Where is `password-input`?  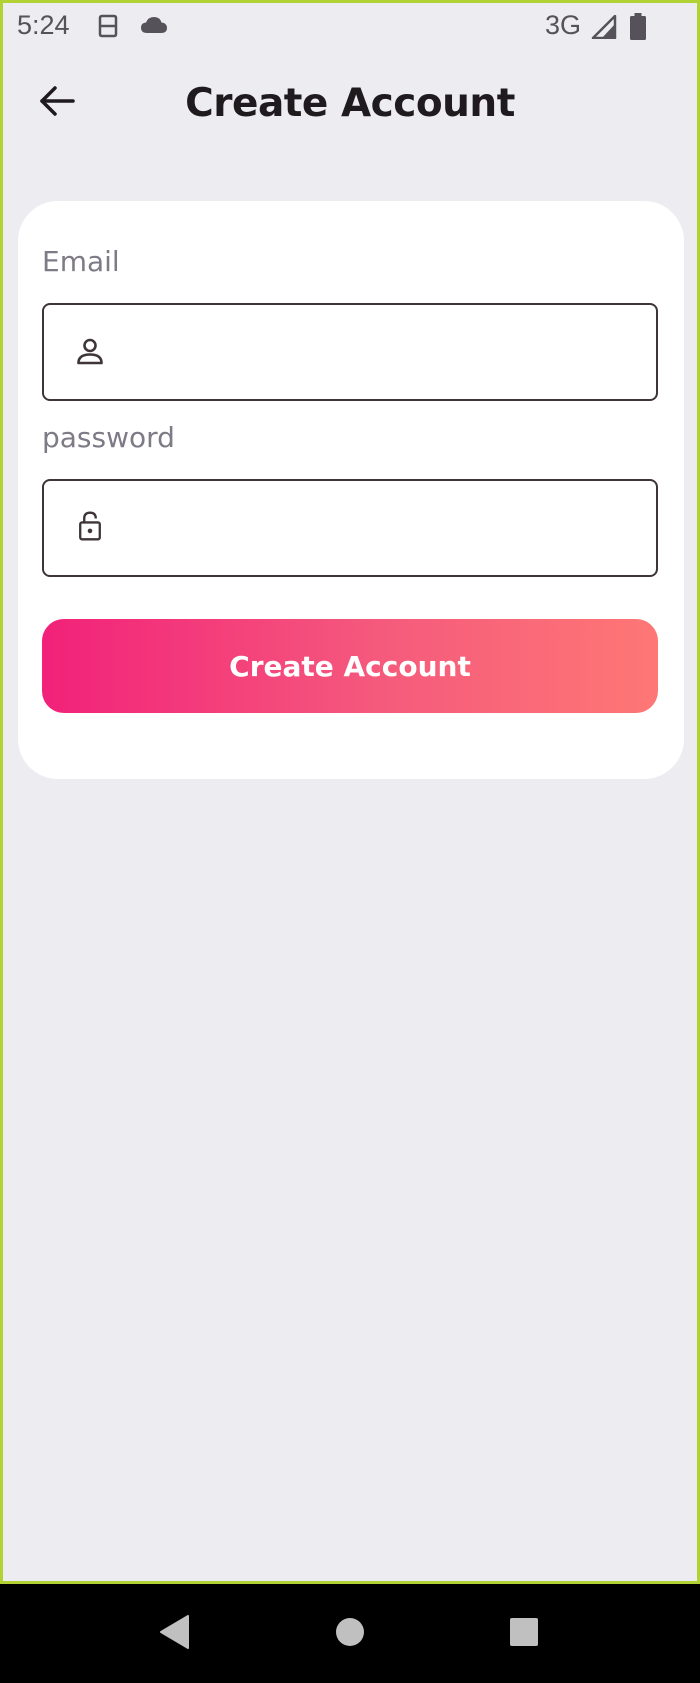 password-input is located at coordinates (385, 529).